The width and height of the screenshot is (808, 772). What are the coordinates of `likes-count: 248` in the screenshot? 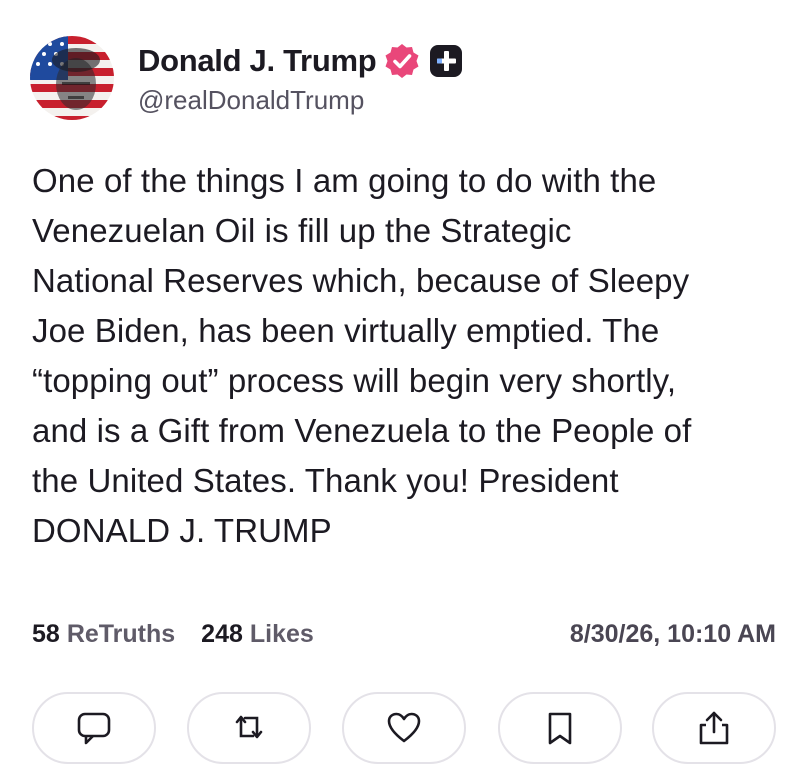 It's located at (222, 633).